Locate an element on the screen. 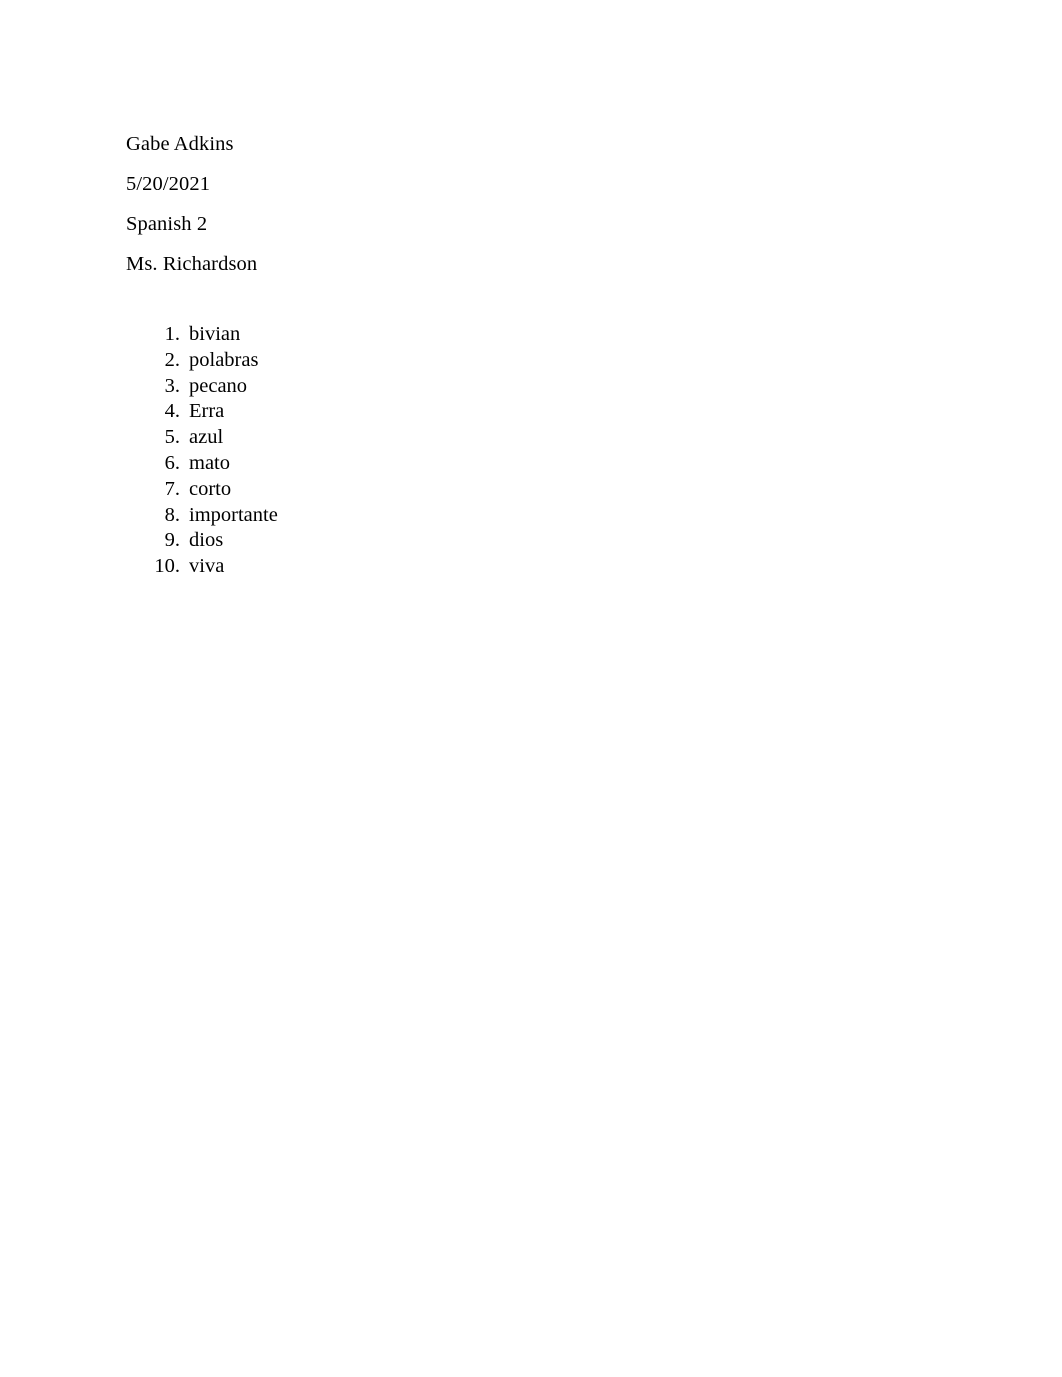  list-item: 9. dios is located at coordinates (476, 541).